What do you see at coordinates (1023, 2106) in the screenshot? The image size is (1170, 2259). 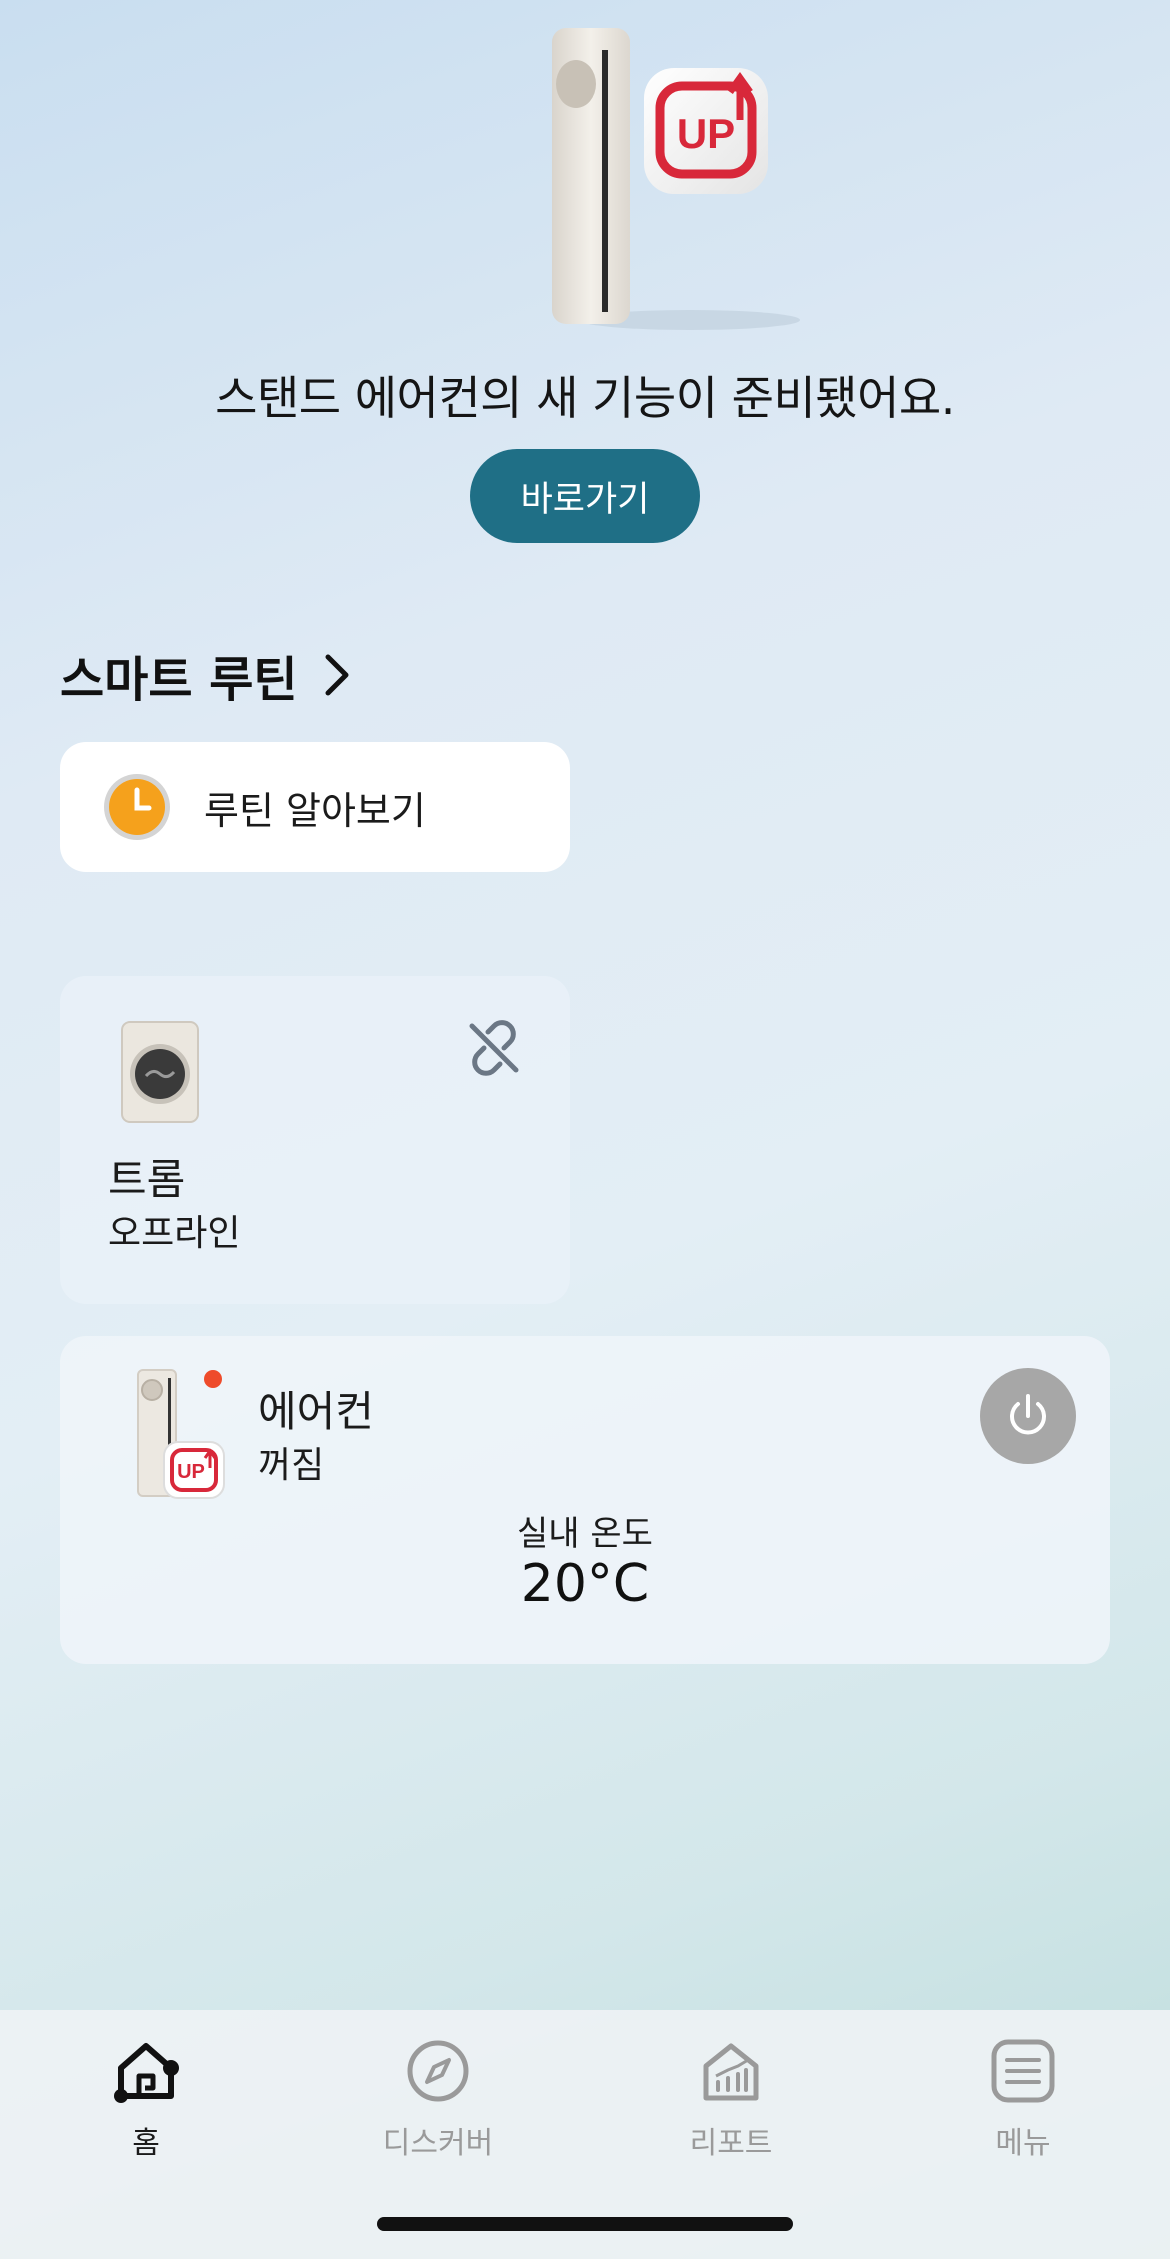 I see `nav-item-menu: 메뉴` at bounding box center [1023, 2106].